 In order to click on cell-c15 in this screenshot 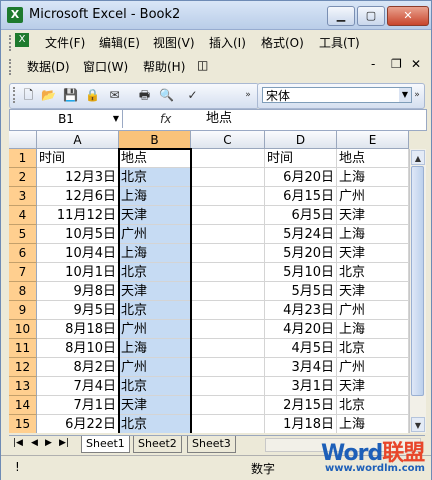, I will do `click(228, 424)`.